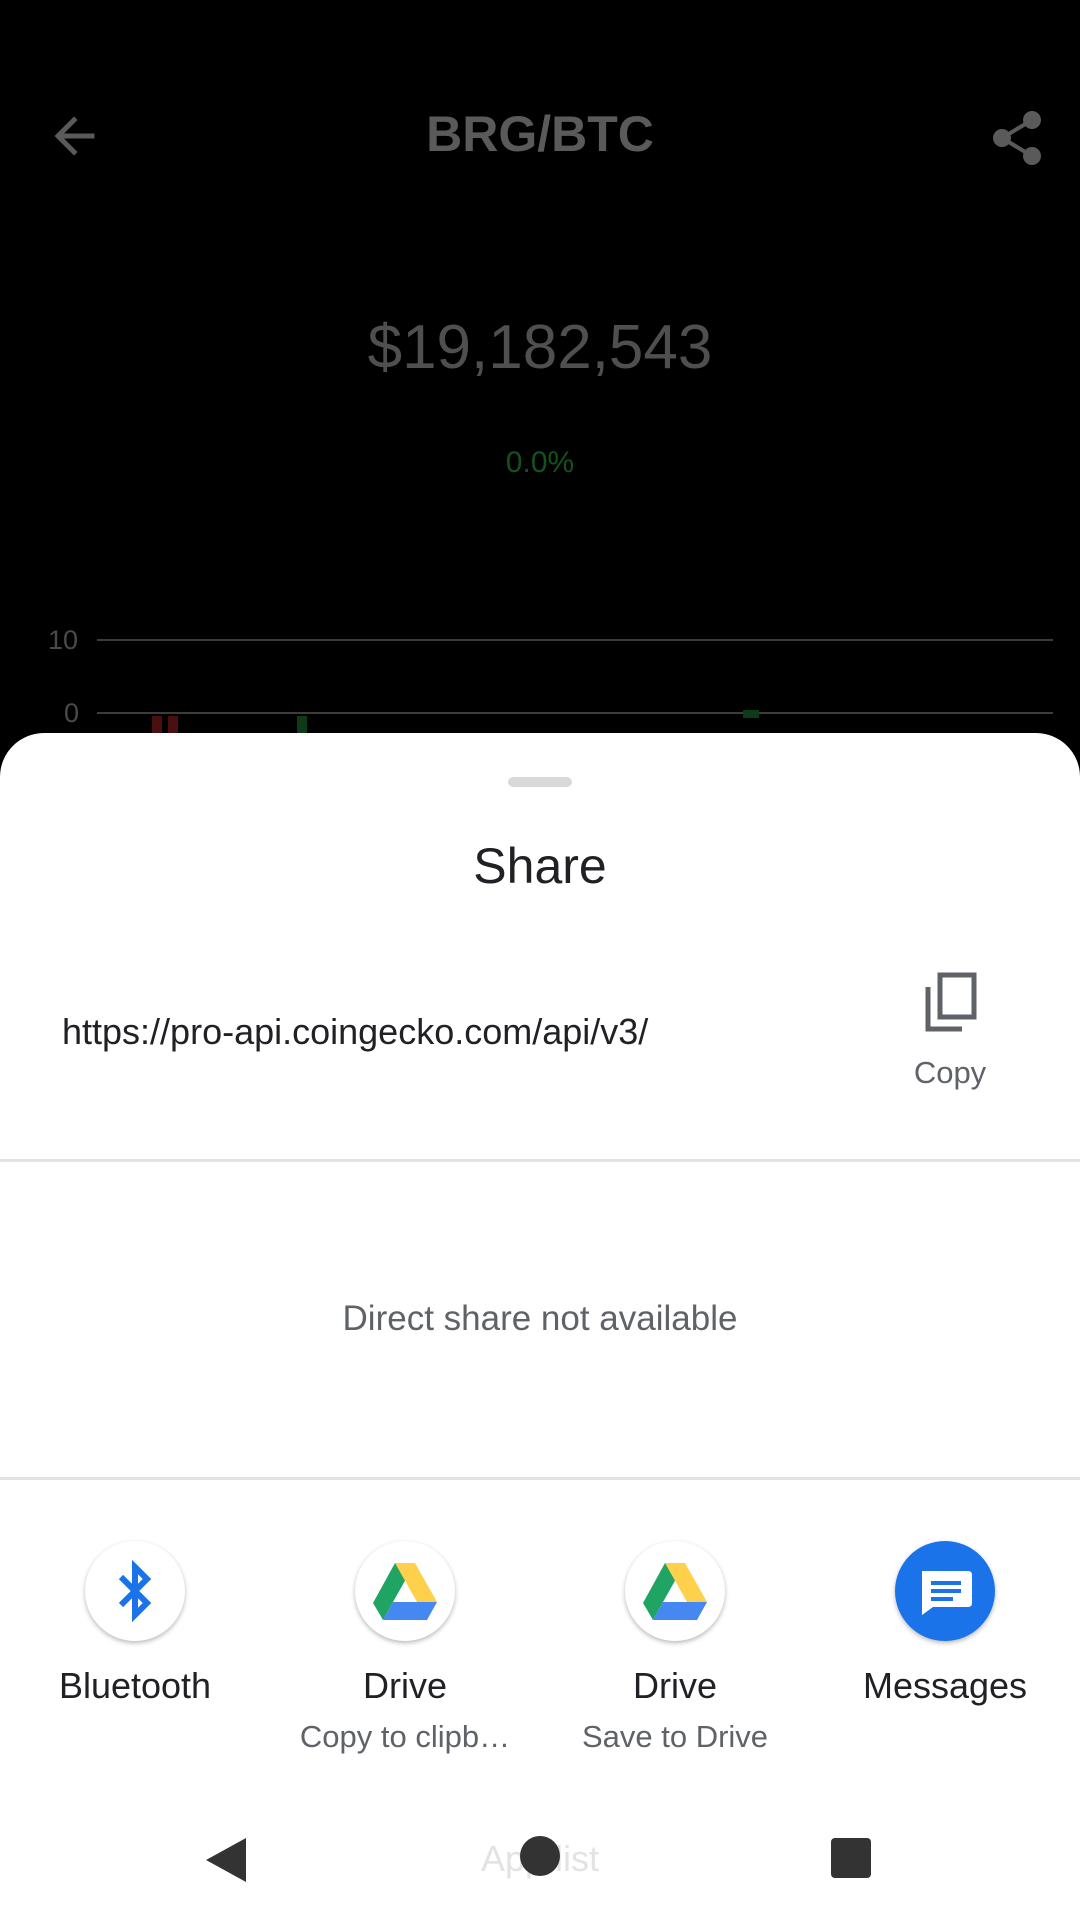  I want to click on bluetooth-icon, so click(135, 1591).